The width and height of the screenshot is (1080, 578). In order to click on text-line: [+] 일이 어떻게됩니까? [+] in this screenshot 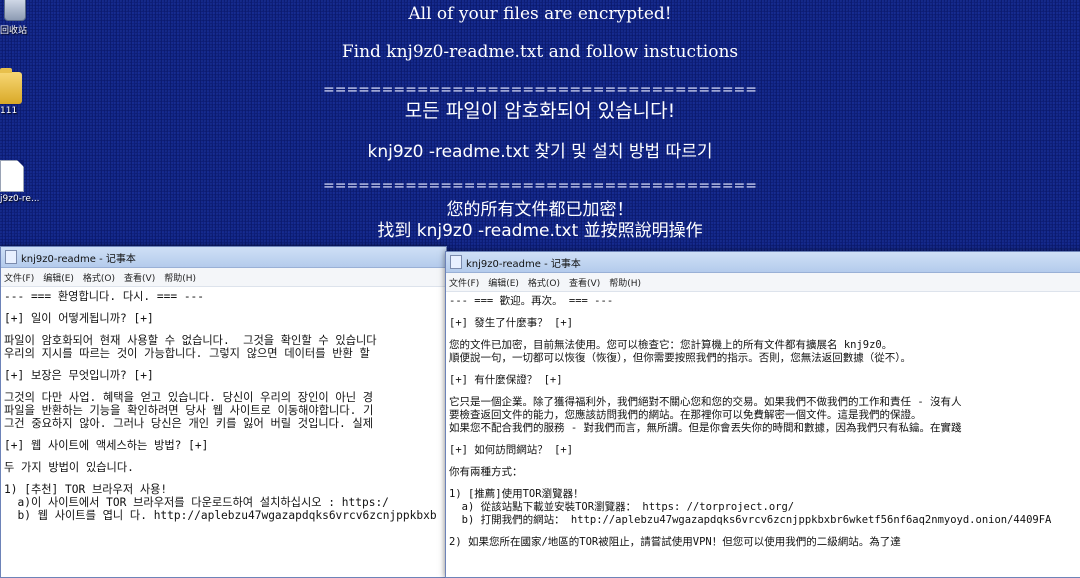, I will do `click(79, 318)`.